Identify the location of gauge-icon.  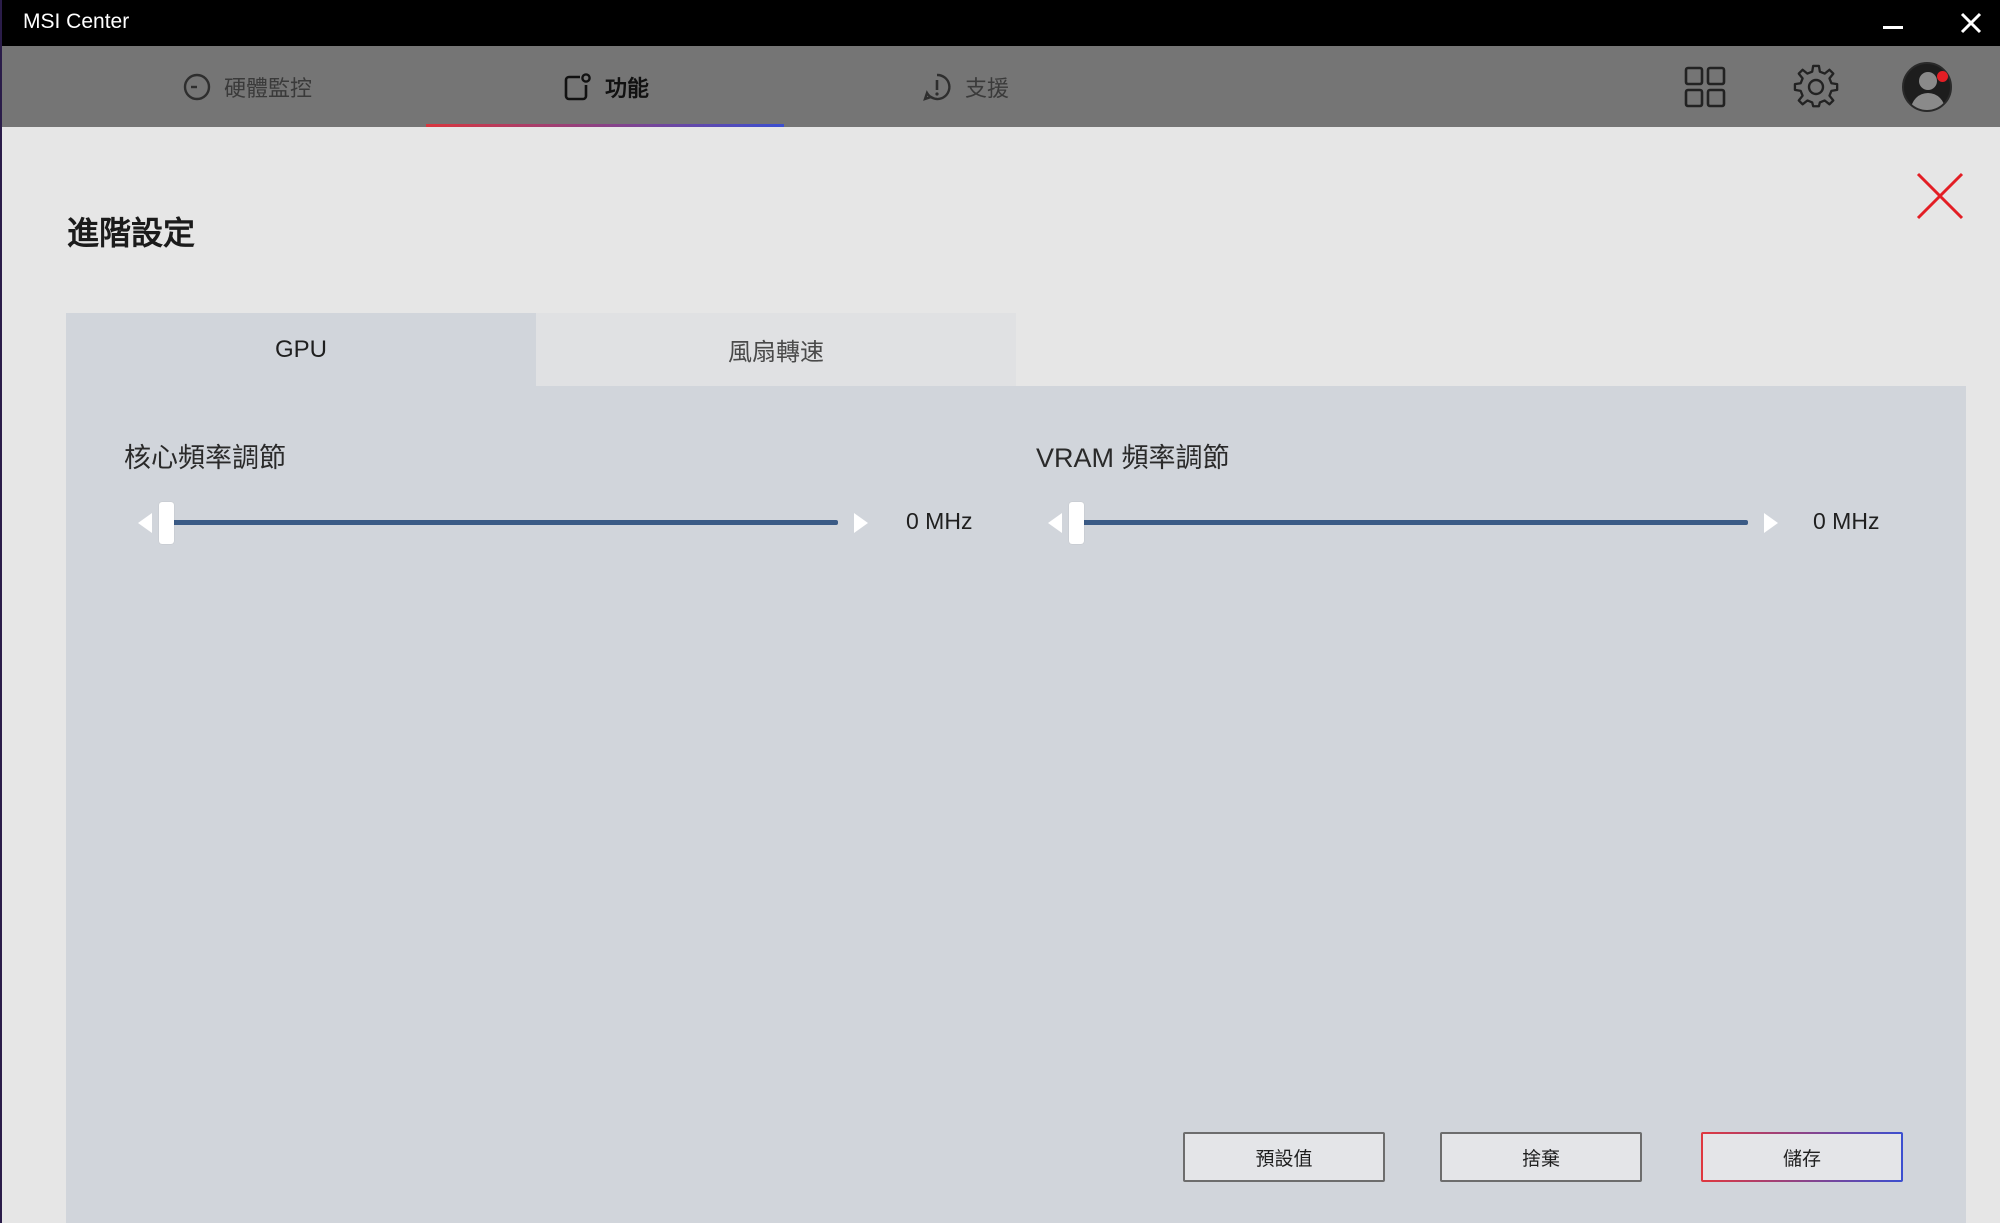
(197, 86).